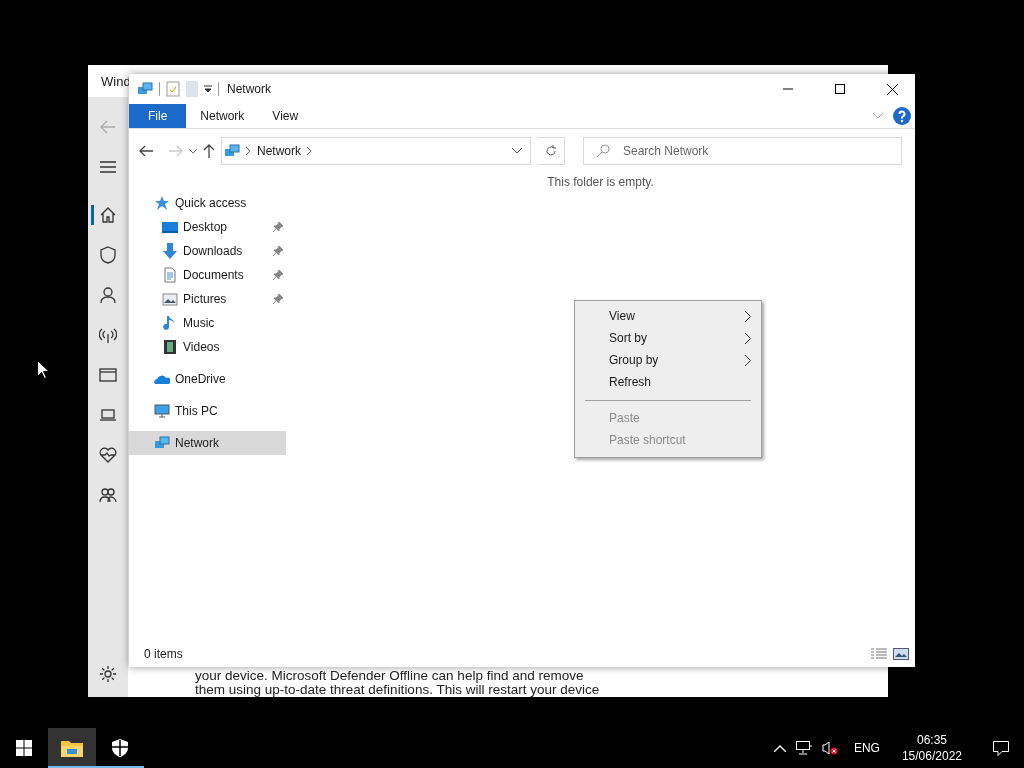 Image resolution: width=1024 pixels, height=768 pixels. What do you see at coordinates (108, 295) in the screenshot?
I see `person-icon` at bounding box center [108, 295].